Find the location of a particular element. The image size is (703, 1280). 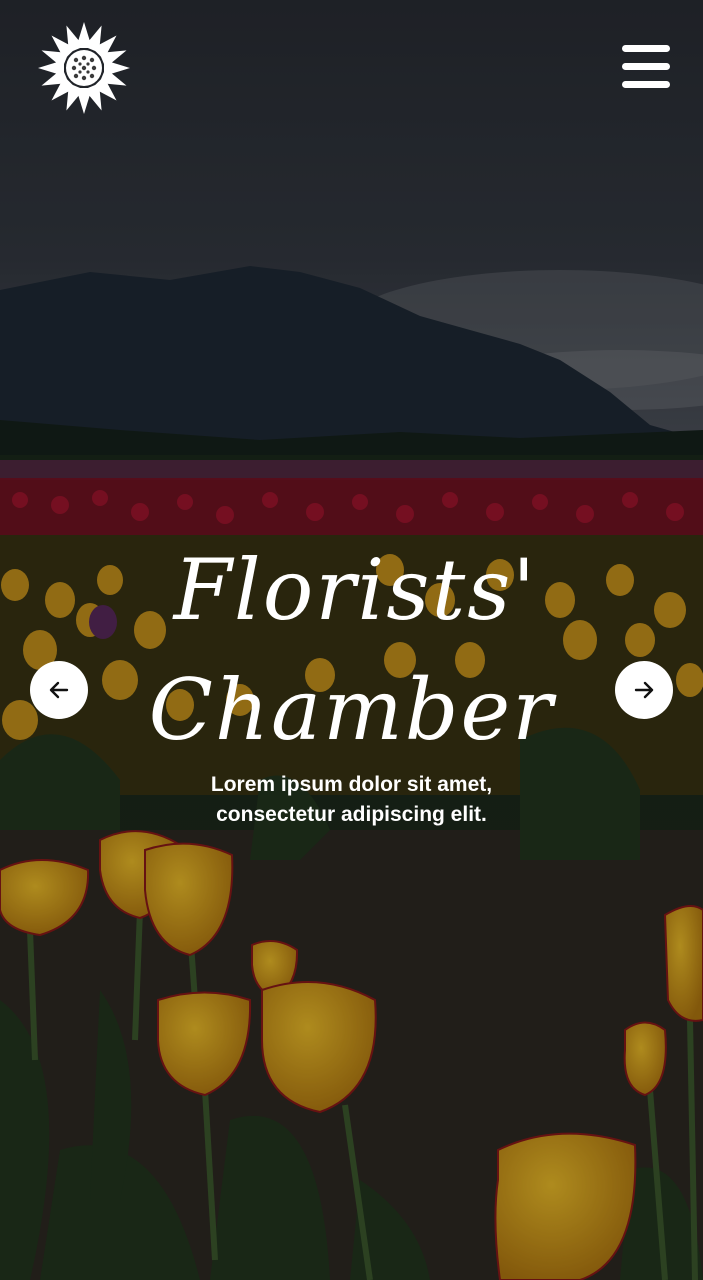

hero-title-line1: Florists' is located at coordinates (355, 590).